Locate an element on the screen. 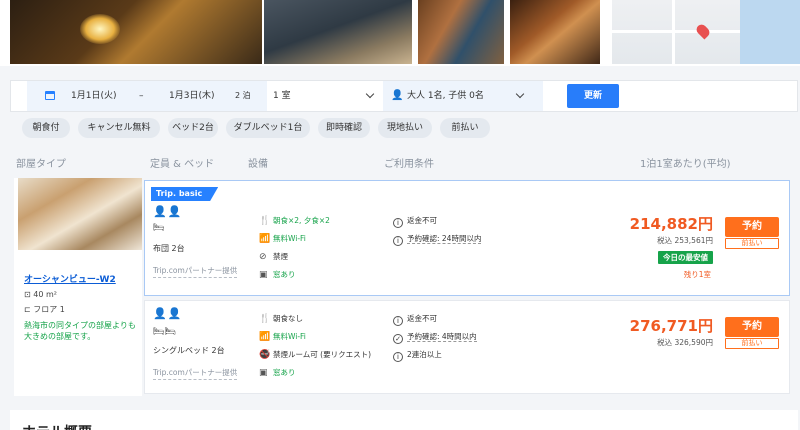  map-road is located at coordinates (677, 31).